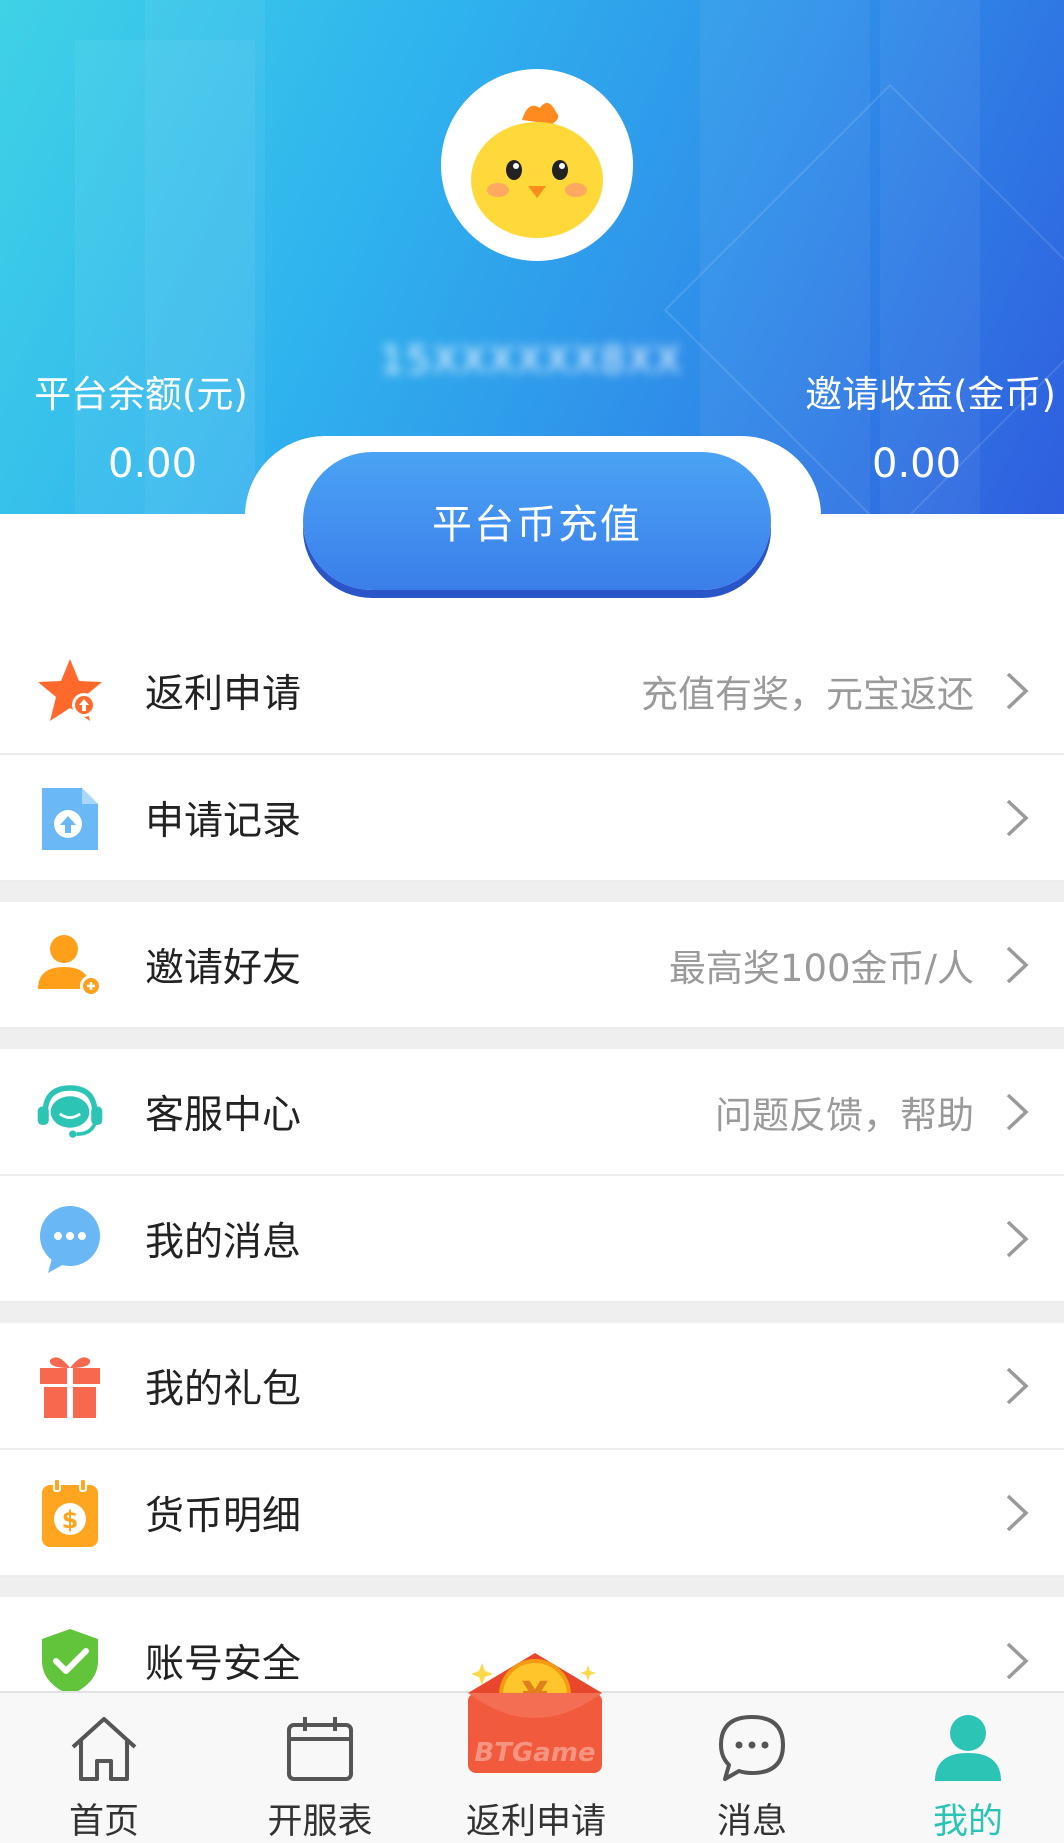 The height and width of the screenshot is (1843, 1064). Describe the element at coordinates (320, 1822) in the screenshot. I see `tab-label: 开服表` at that location.